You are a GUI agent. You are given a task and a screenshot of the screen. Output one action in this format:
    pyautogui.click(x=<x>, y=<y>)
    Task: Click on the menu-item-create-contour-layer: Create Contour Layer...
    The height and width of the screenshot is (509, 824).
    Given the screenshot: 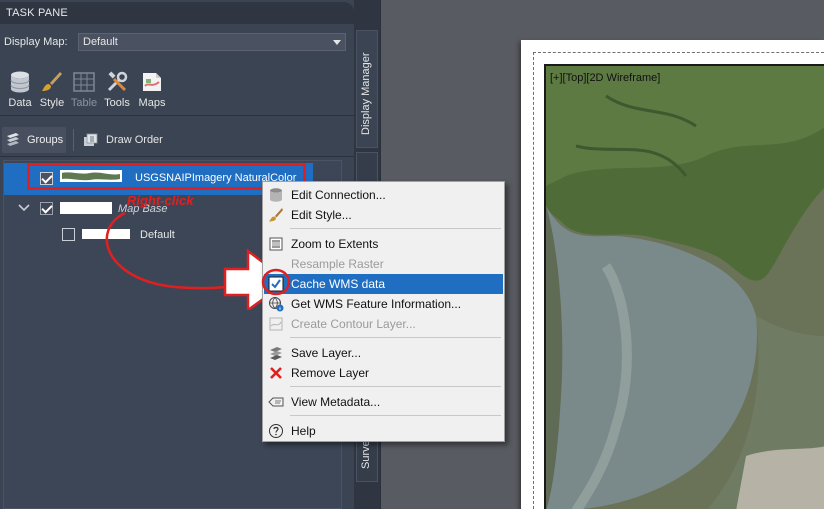 What is the action you would take?
    pyautogui.click(x=383, y=324)
    